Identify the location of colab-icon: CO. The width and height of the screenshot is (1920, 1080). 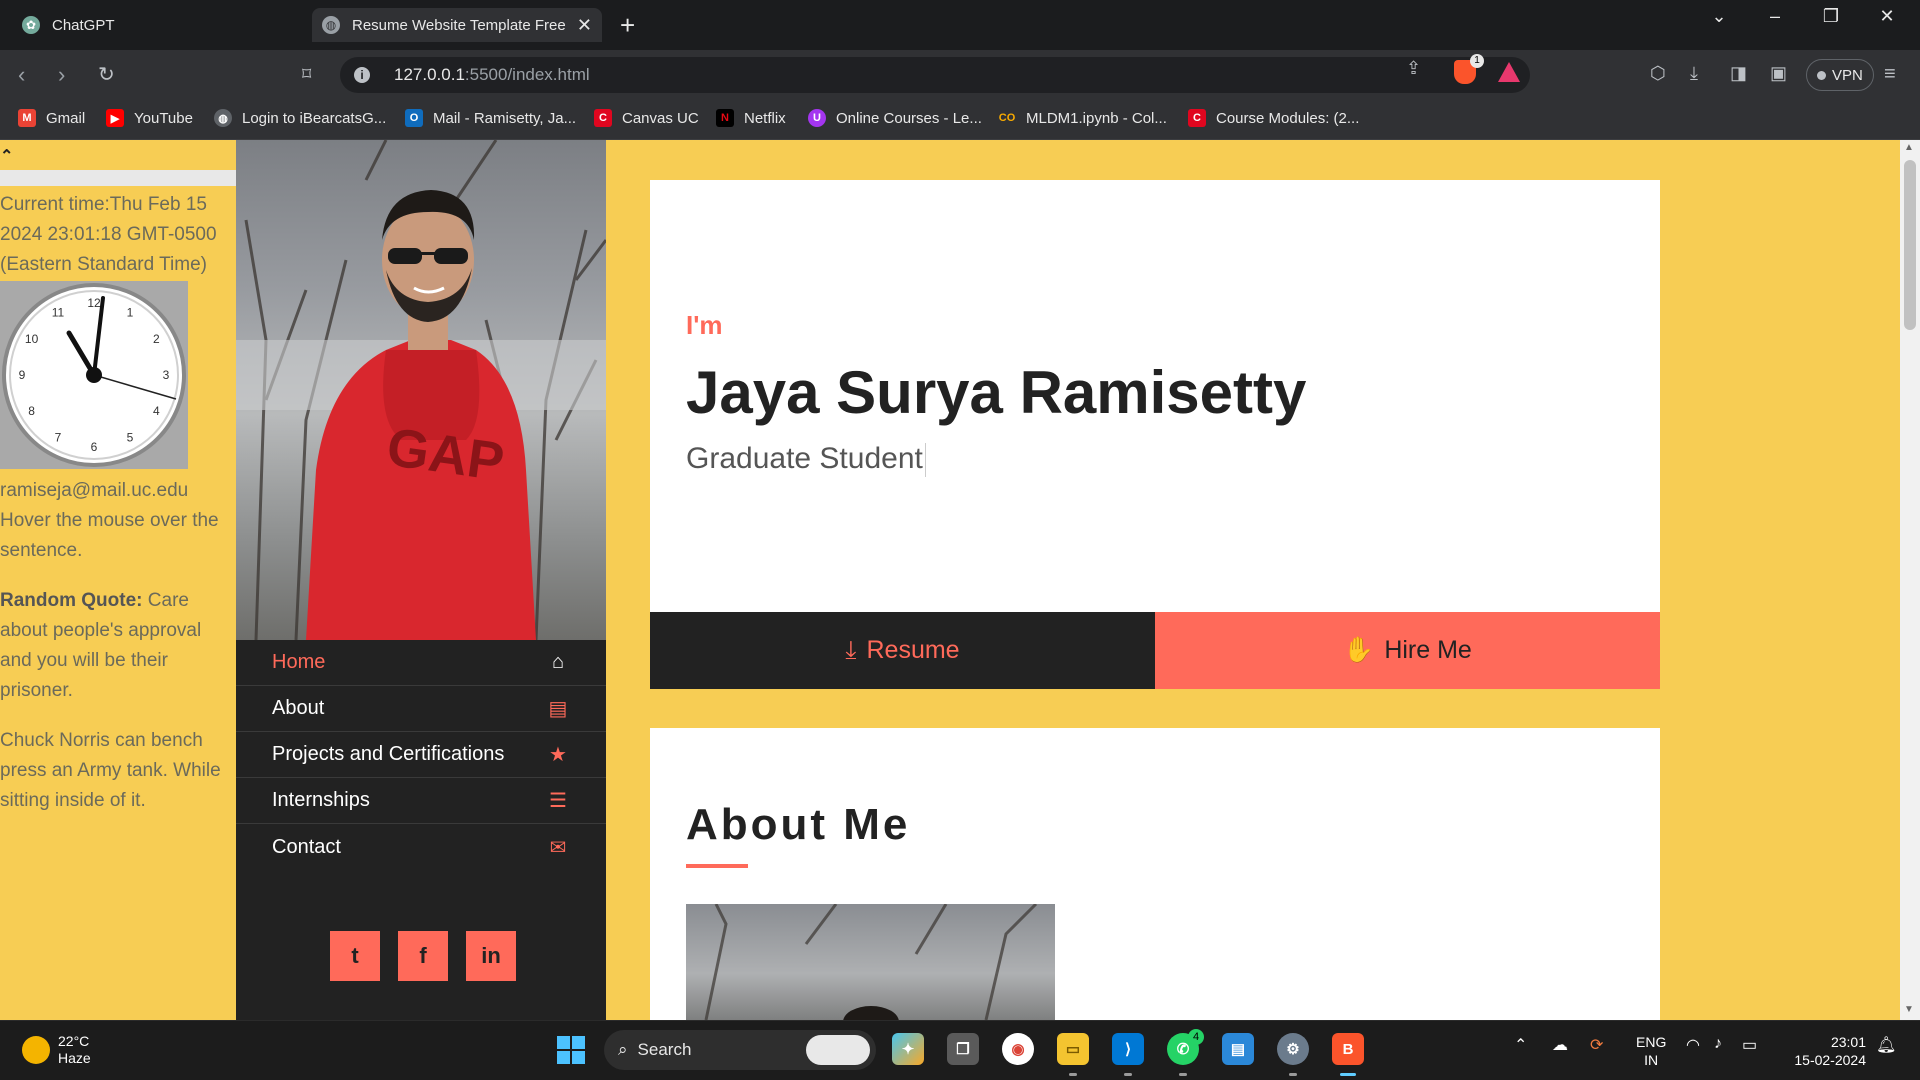
(1007, 118).